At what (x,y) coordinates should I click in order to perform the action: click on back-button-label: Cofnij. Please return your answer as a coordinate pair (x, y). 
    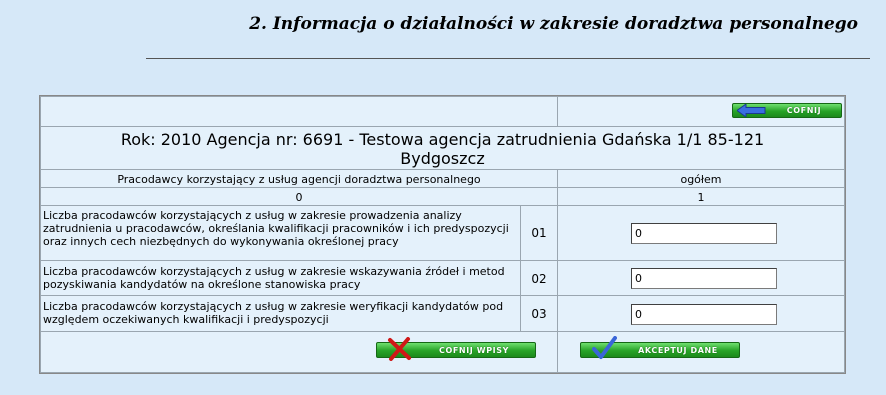
    Looking at the image, I should click on (804, 110).